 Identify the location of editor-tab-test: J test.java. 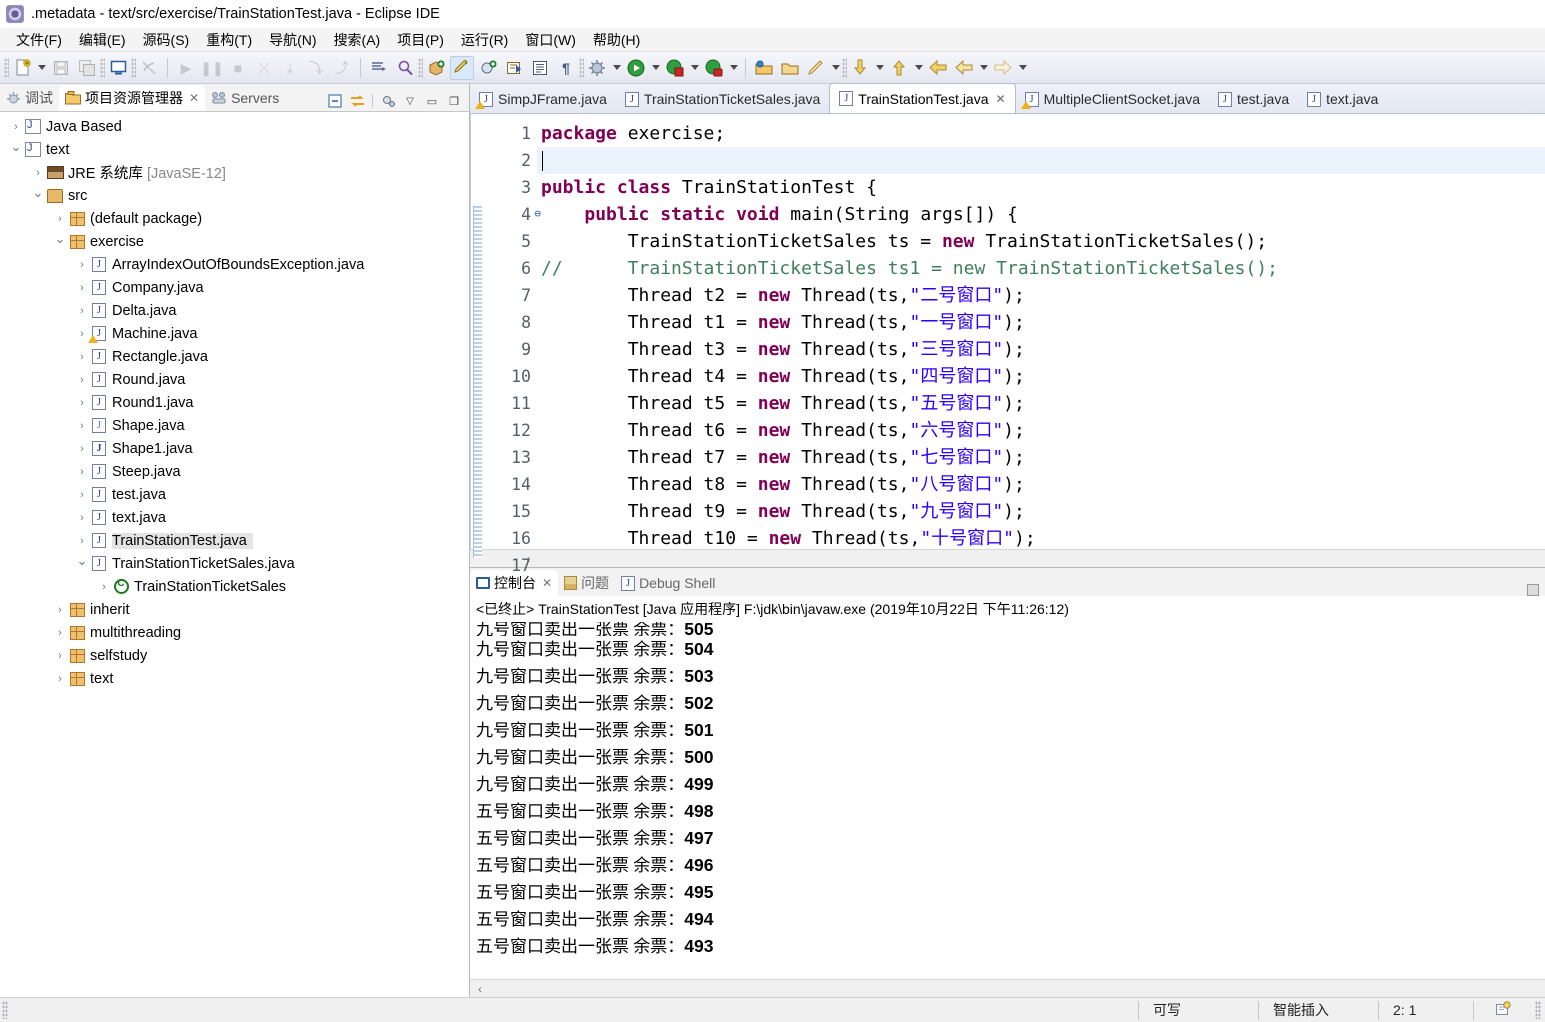
(1253, 99).